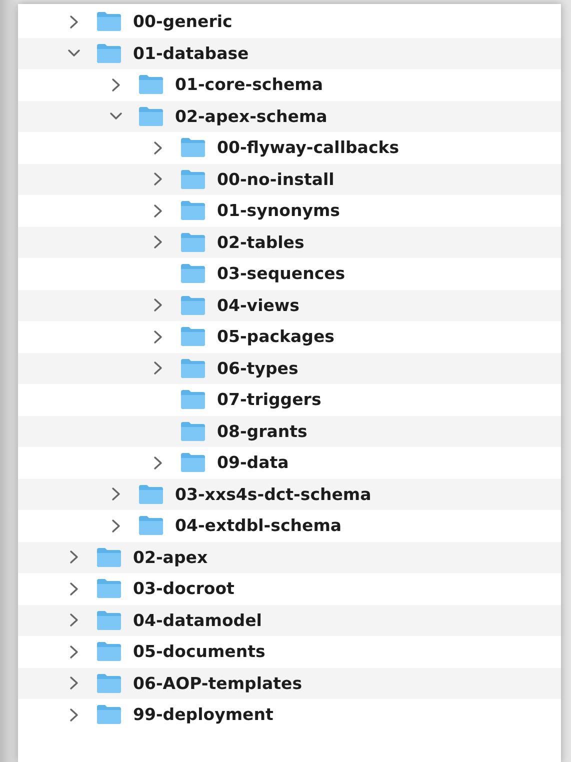  What do you see at coordinates (182, 22) in the screenshot?
I see `folder-name: 00-generic` at bounding box center [182, 22].